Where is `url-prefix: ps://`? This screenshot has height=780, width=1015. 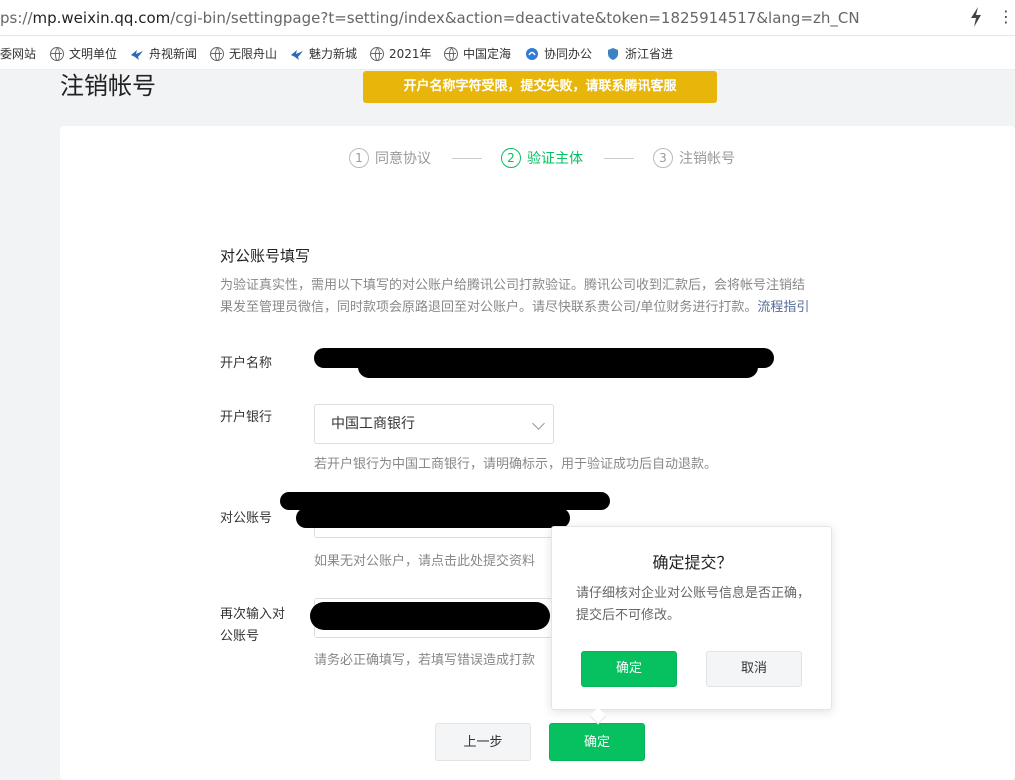
url-prefix: ps:// is located at coordinates (16, 18).